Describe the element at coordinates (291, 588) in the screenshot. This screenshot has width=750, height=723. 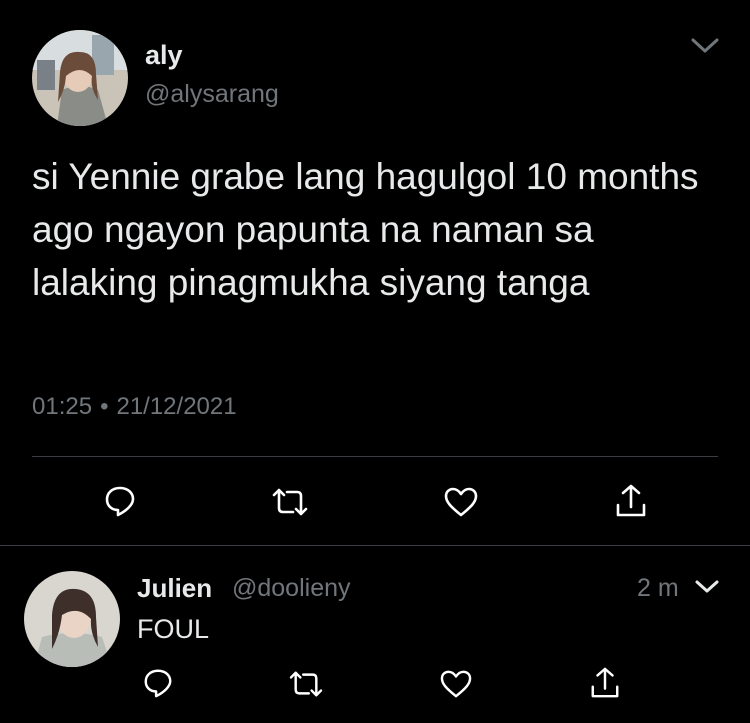
I see `reply-author-handle: @doolieny` at that location.